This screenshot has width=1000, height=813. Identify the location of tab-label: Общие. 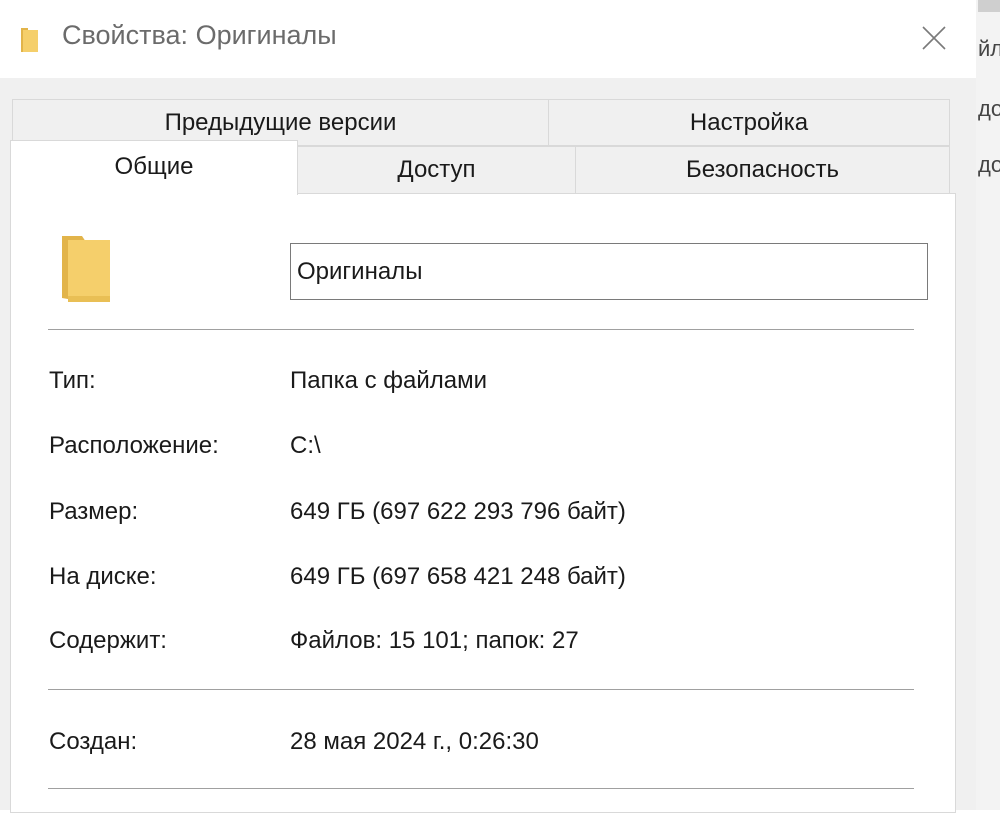
(154, 166).